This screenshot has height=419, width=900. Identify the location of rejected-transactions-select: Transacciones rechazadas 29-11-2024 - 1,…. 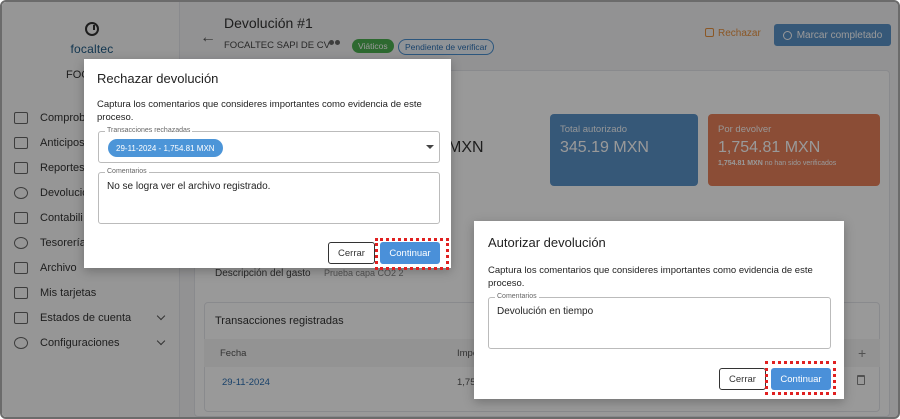
(269, 145).